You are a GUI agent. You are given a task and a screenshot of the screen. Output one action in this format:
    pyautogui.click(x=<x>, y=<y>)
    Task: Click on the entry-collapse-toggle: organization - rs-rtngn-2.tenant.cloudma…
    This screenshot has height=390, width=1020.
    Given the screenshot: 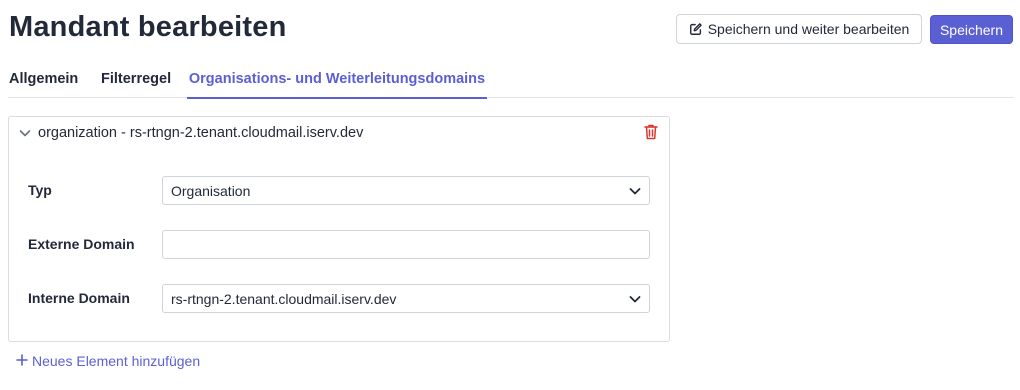 What is the action you would take?
    pyautogui.click(x=190, y=133)
    